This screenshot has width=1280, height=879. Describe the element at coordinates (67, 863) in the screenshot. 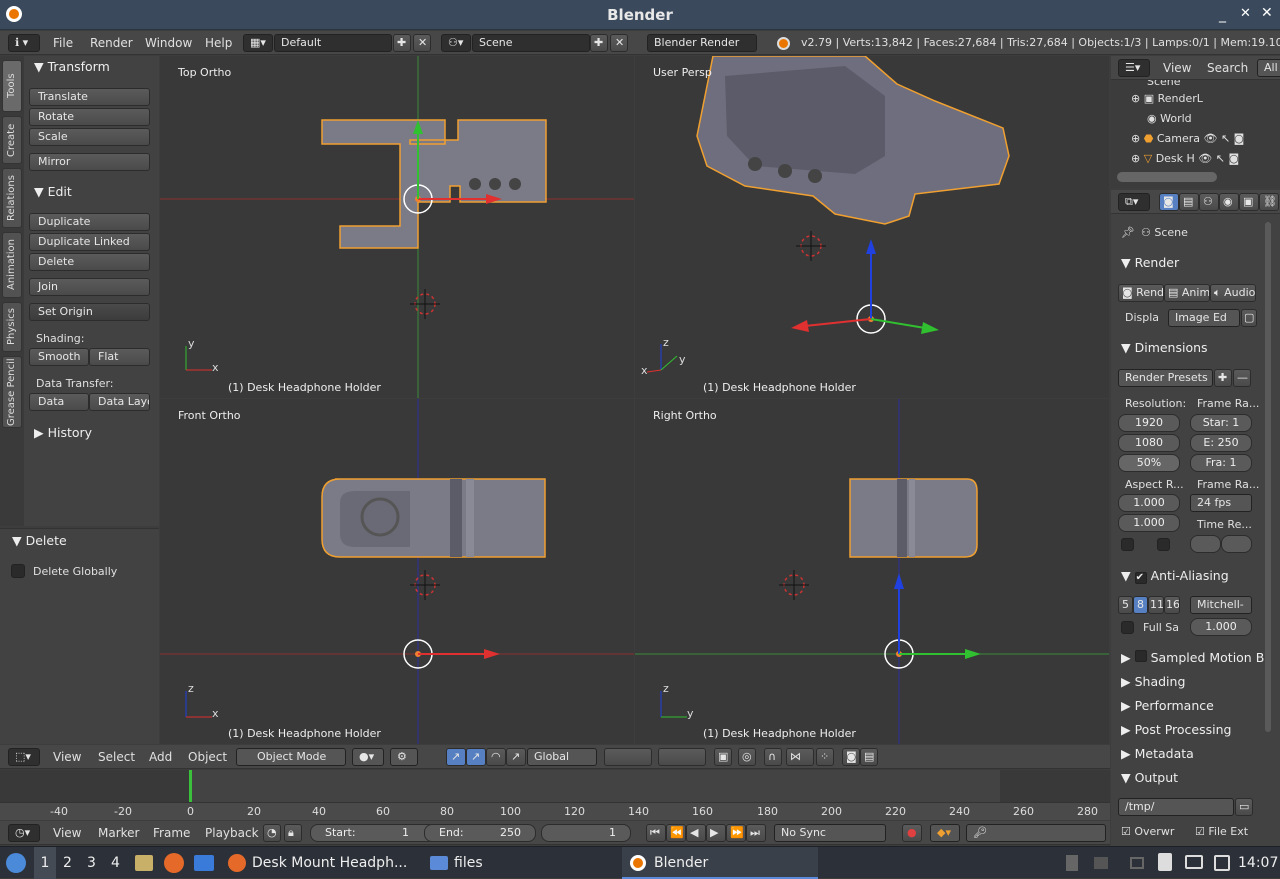

I see `workspace-2: 2` at that location.